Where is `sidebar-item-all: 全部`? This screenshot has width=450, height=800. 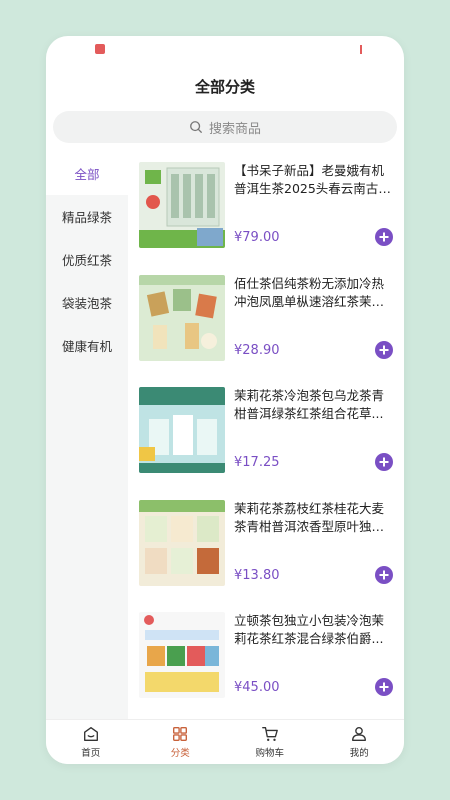 sidebar-item-all: 全部 is located at coordinates (87, 173).